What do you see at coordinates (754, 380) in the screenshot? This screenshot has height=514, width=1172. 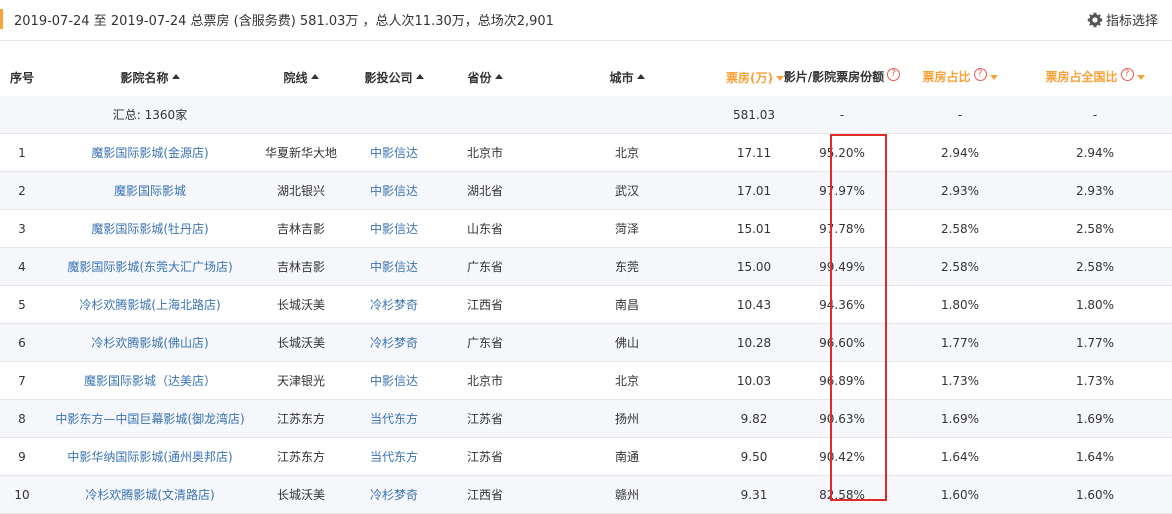 I see `cell-boxoffice: 10.03` at bounding box center [754, 380].